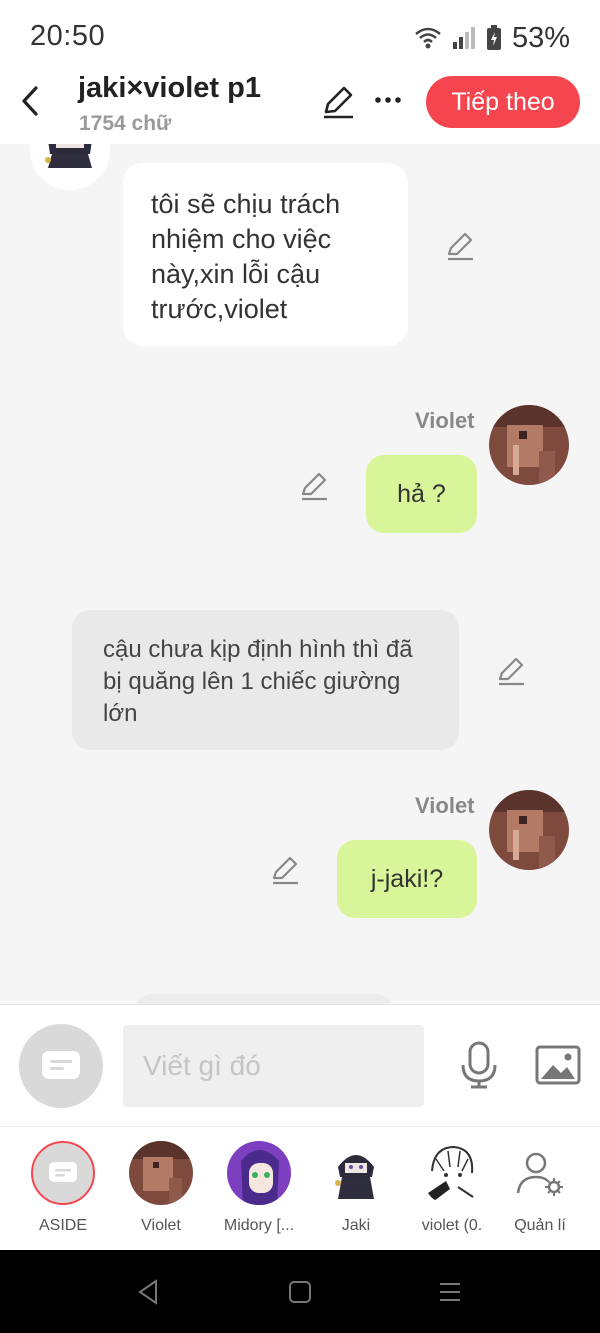 The image size is (600, 1333). I want to click on battery-icon, so click(493, 37).